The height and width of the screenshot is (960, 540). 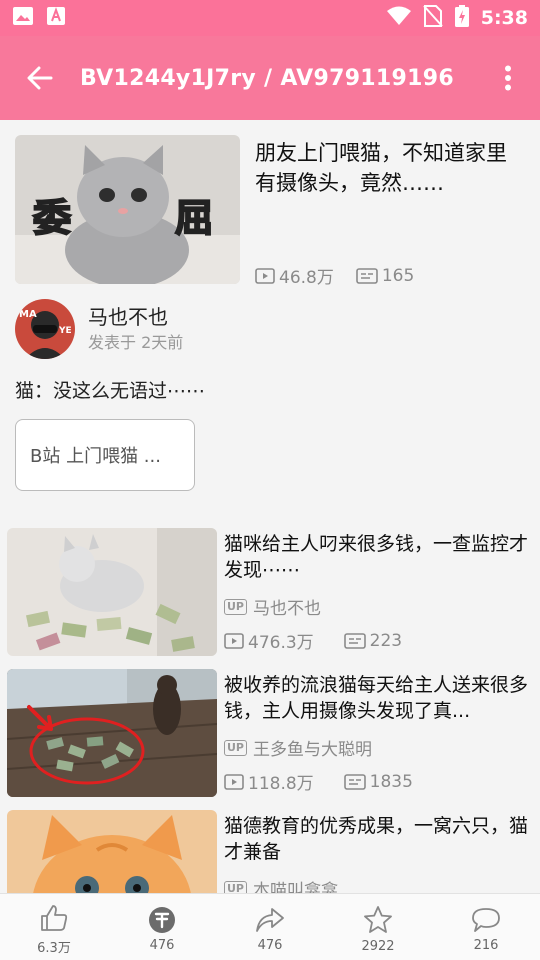 I want to click on video-stats: 46.8万 165, so click(x=334, y=275).